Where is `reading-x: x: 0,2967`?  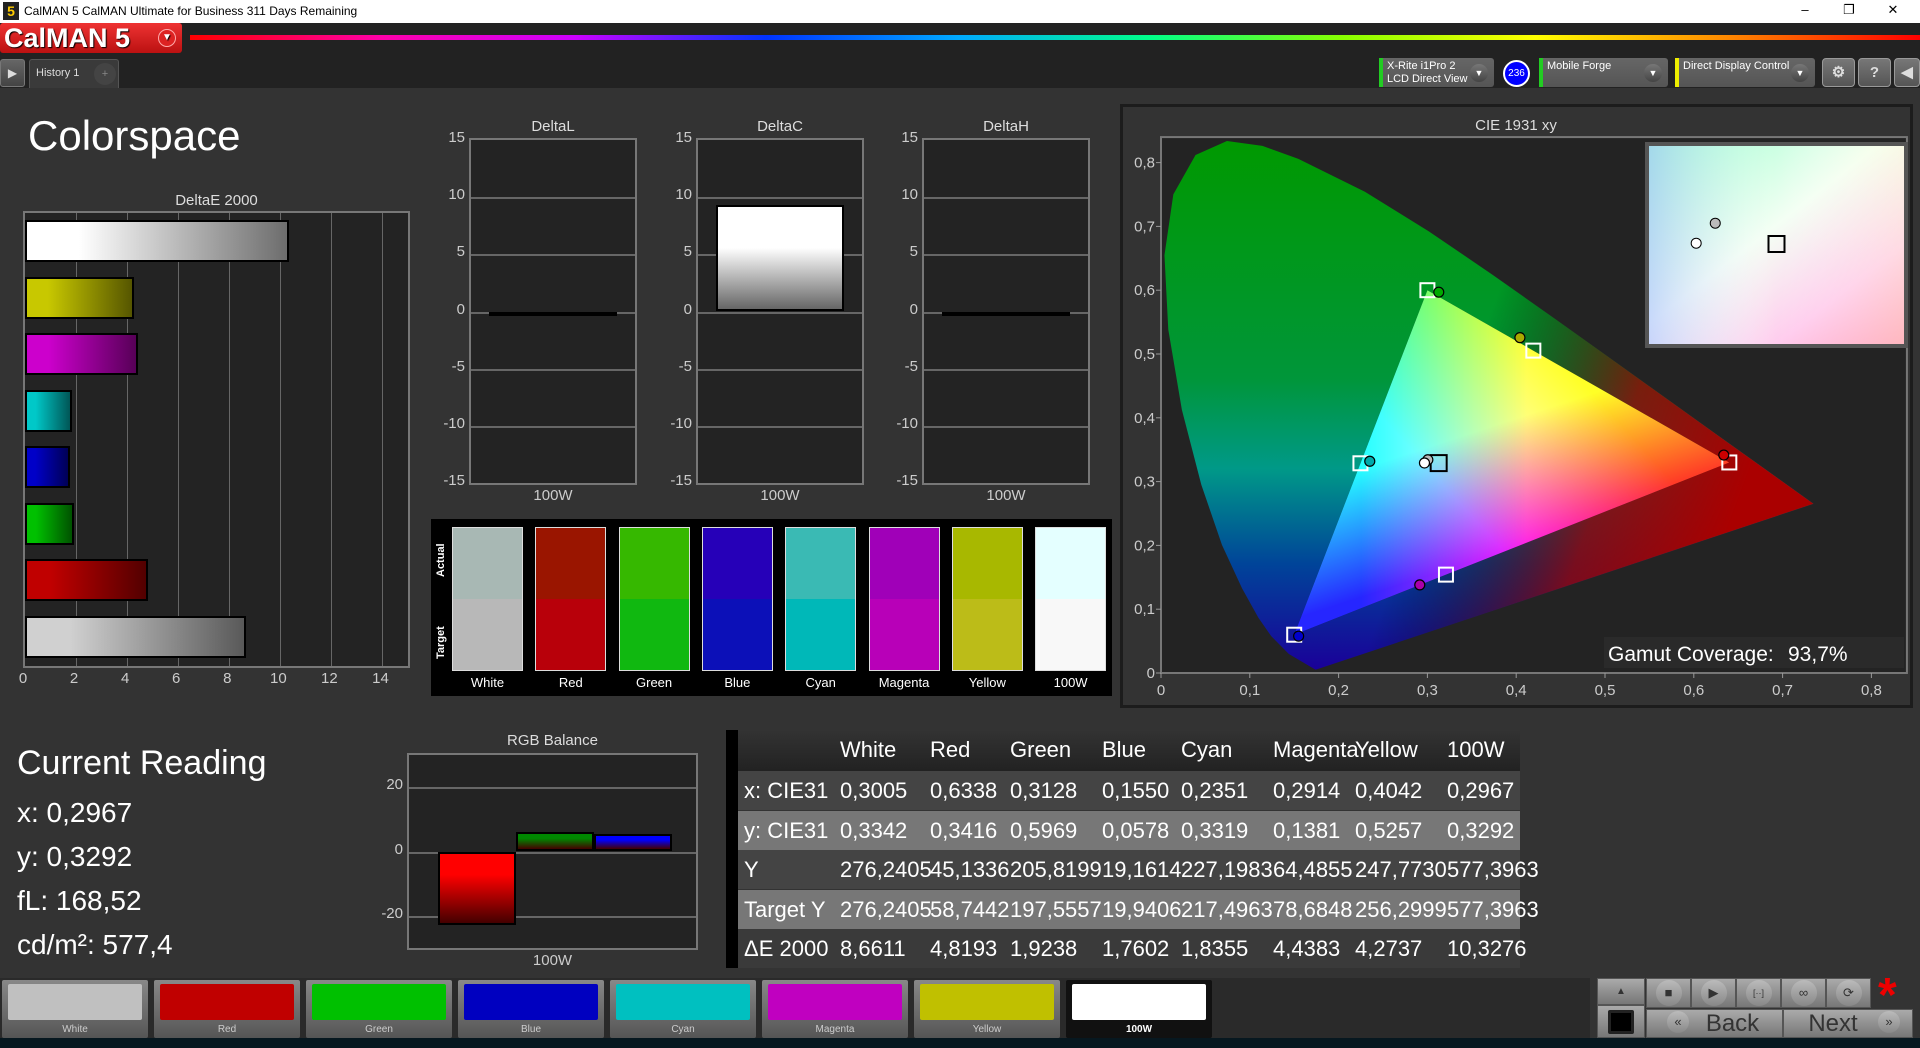 reading-x: x: 0,2967 is located at coordinates (75, 812).